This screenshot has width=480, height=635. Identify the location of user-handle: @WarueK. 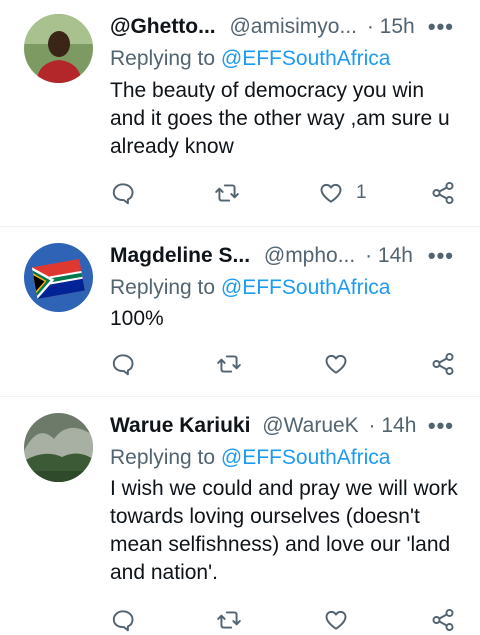
(310, 425).